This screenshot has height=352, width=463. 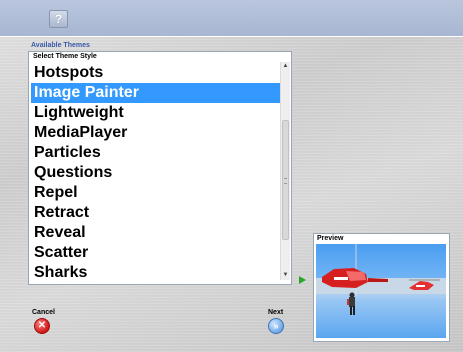 What do you see at coordinates (285, 66) in the screenshot?
I see `scroll-up-icon: ▲` at bounding box center [285, 66].